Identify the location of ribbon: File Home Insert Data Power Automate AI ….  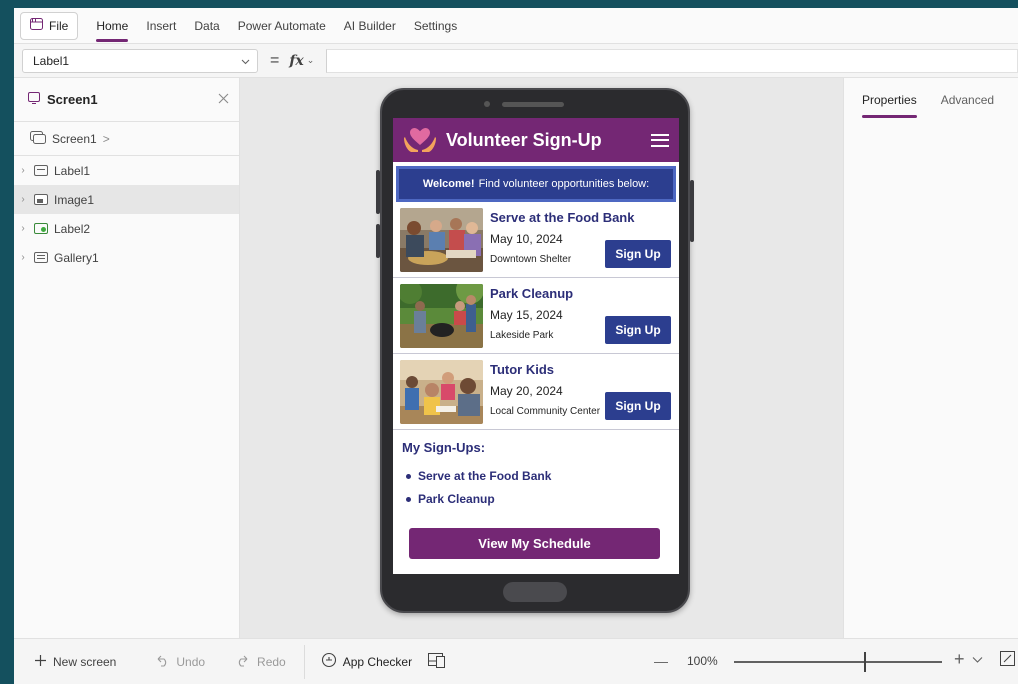
(516, 26).